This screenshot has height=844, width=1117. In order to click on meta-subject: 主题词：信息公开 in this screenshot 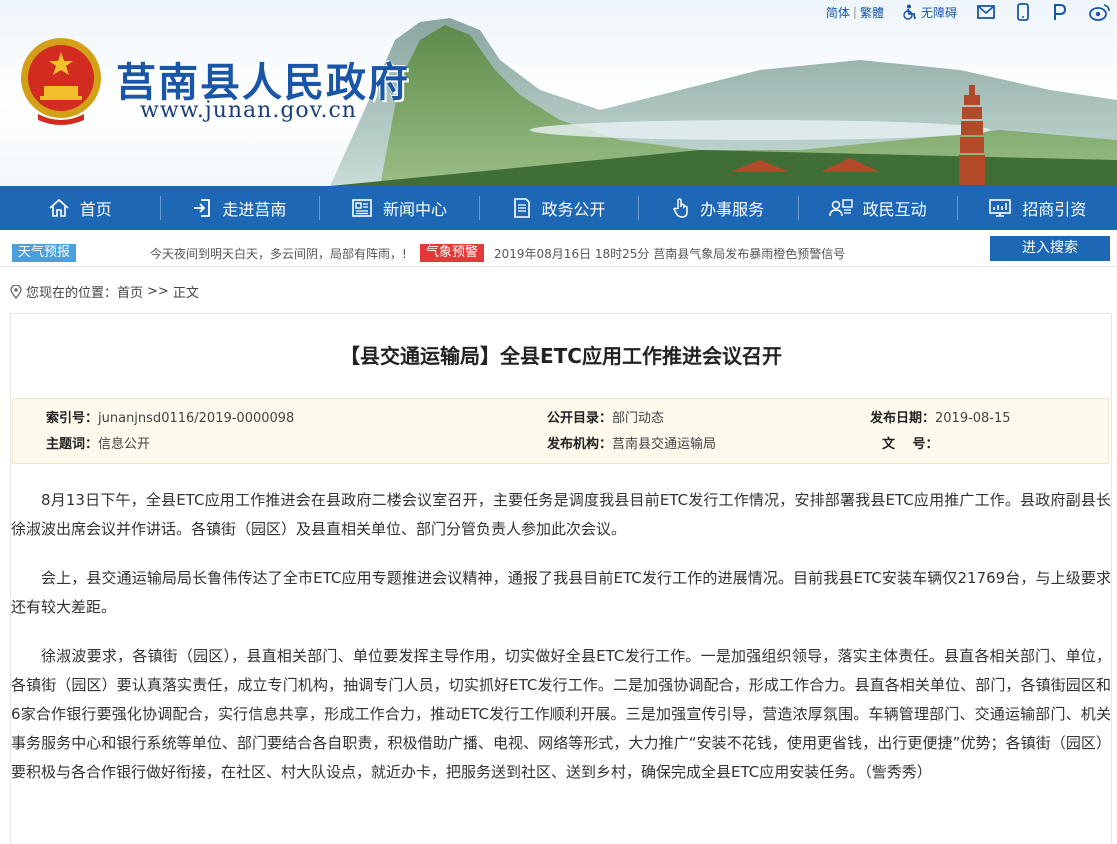, I will do `click(98, 442)`.